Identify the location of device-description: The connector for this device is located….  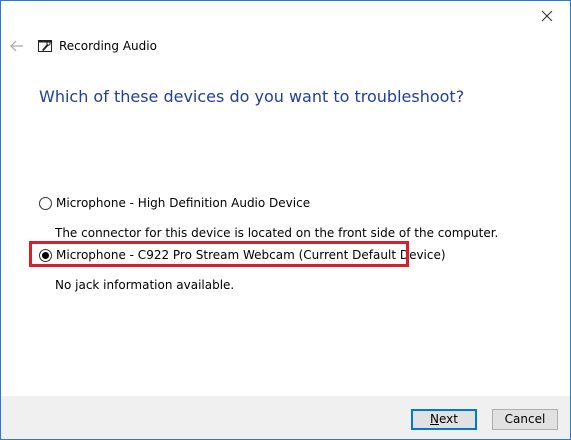
(277, 233).